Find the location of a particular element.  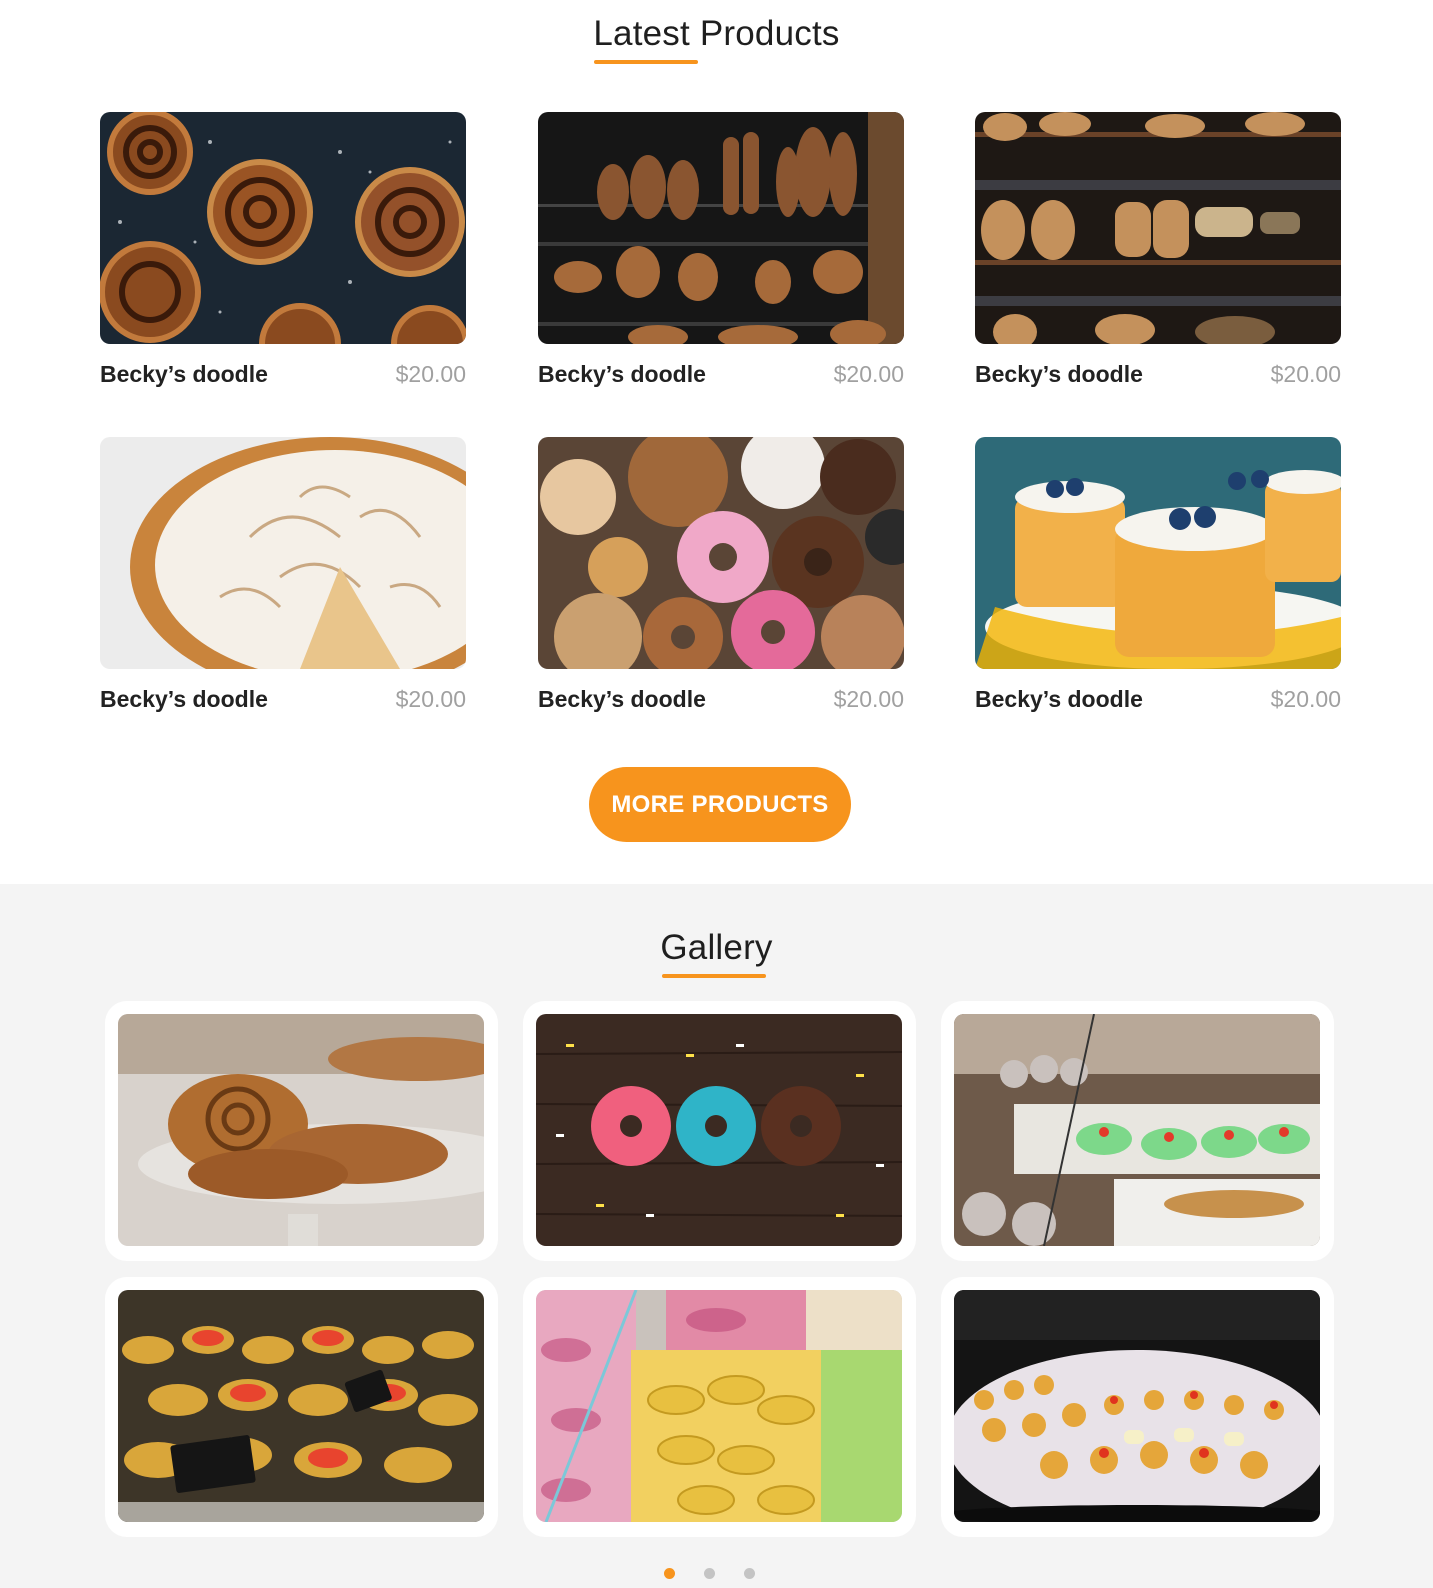

product-image-sourdough-rack is located at coordinates (1158, 228).